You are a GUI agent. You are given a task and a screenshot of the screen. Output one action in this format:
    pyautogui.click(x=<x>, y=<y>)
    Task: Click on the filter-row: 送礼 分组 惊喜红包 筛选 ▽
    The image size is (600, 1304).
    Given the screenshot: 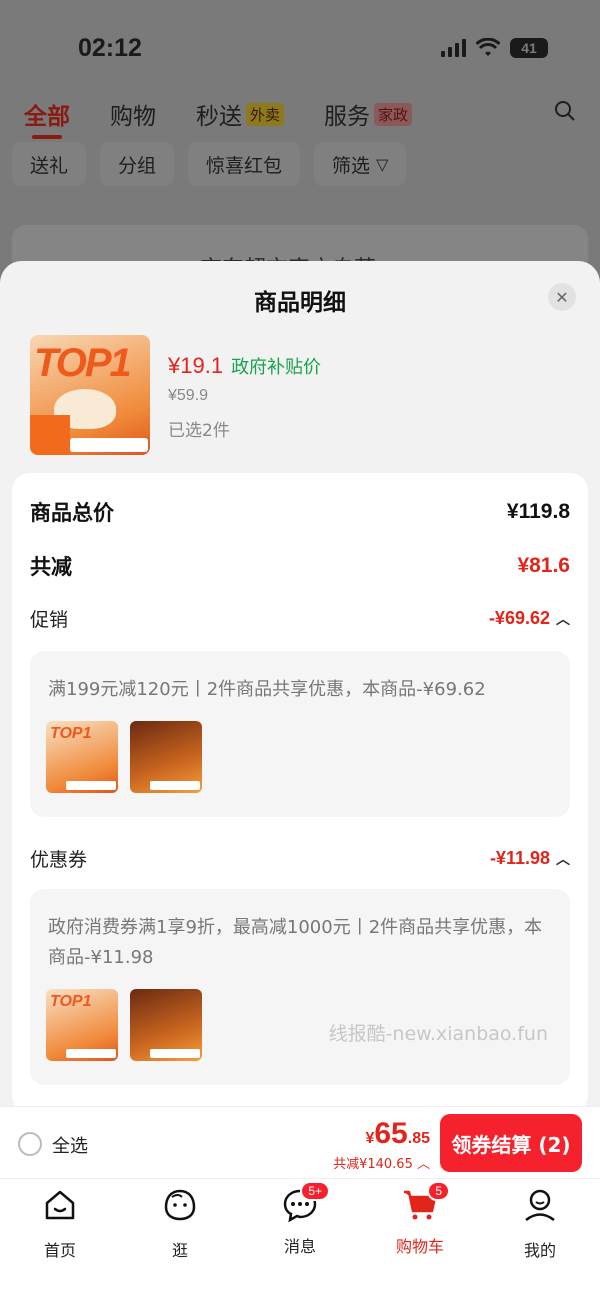 What is the action you would take?
    pyautogui.click(x=209, y=164)
    